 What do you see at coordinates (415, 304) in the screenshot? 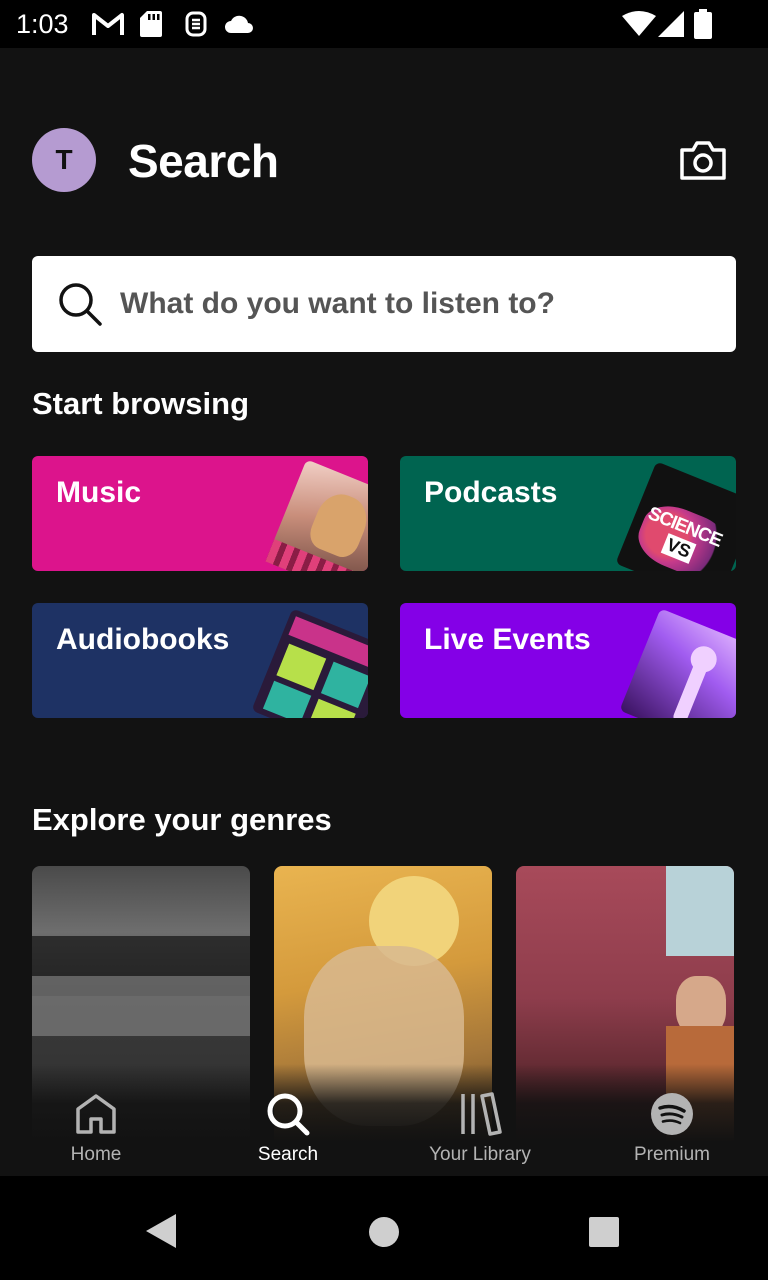
I see `search-input` at bounding box center [415, 304].